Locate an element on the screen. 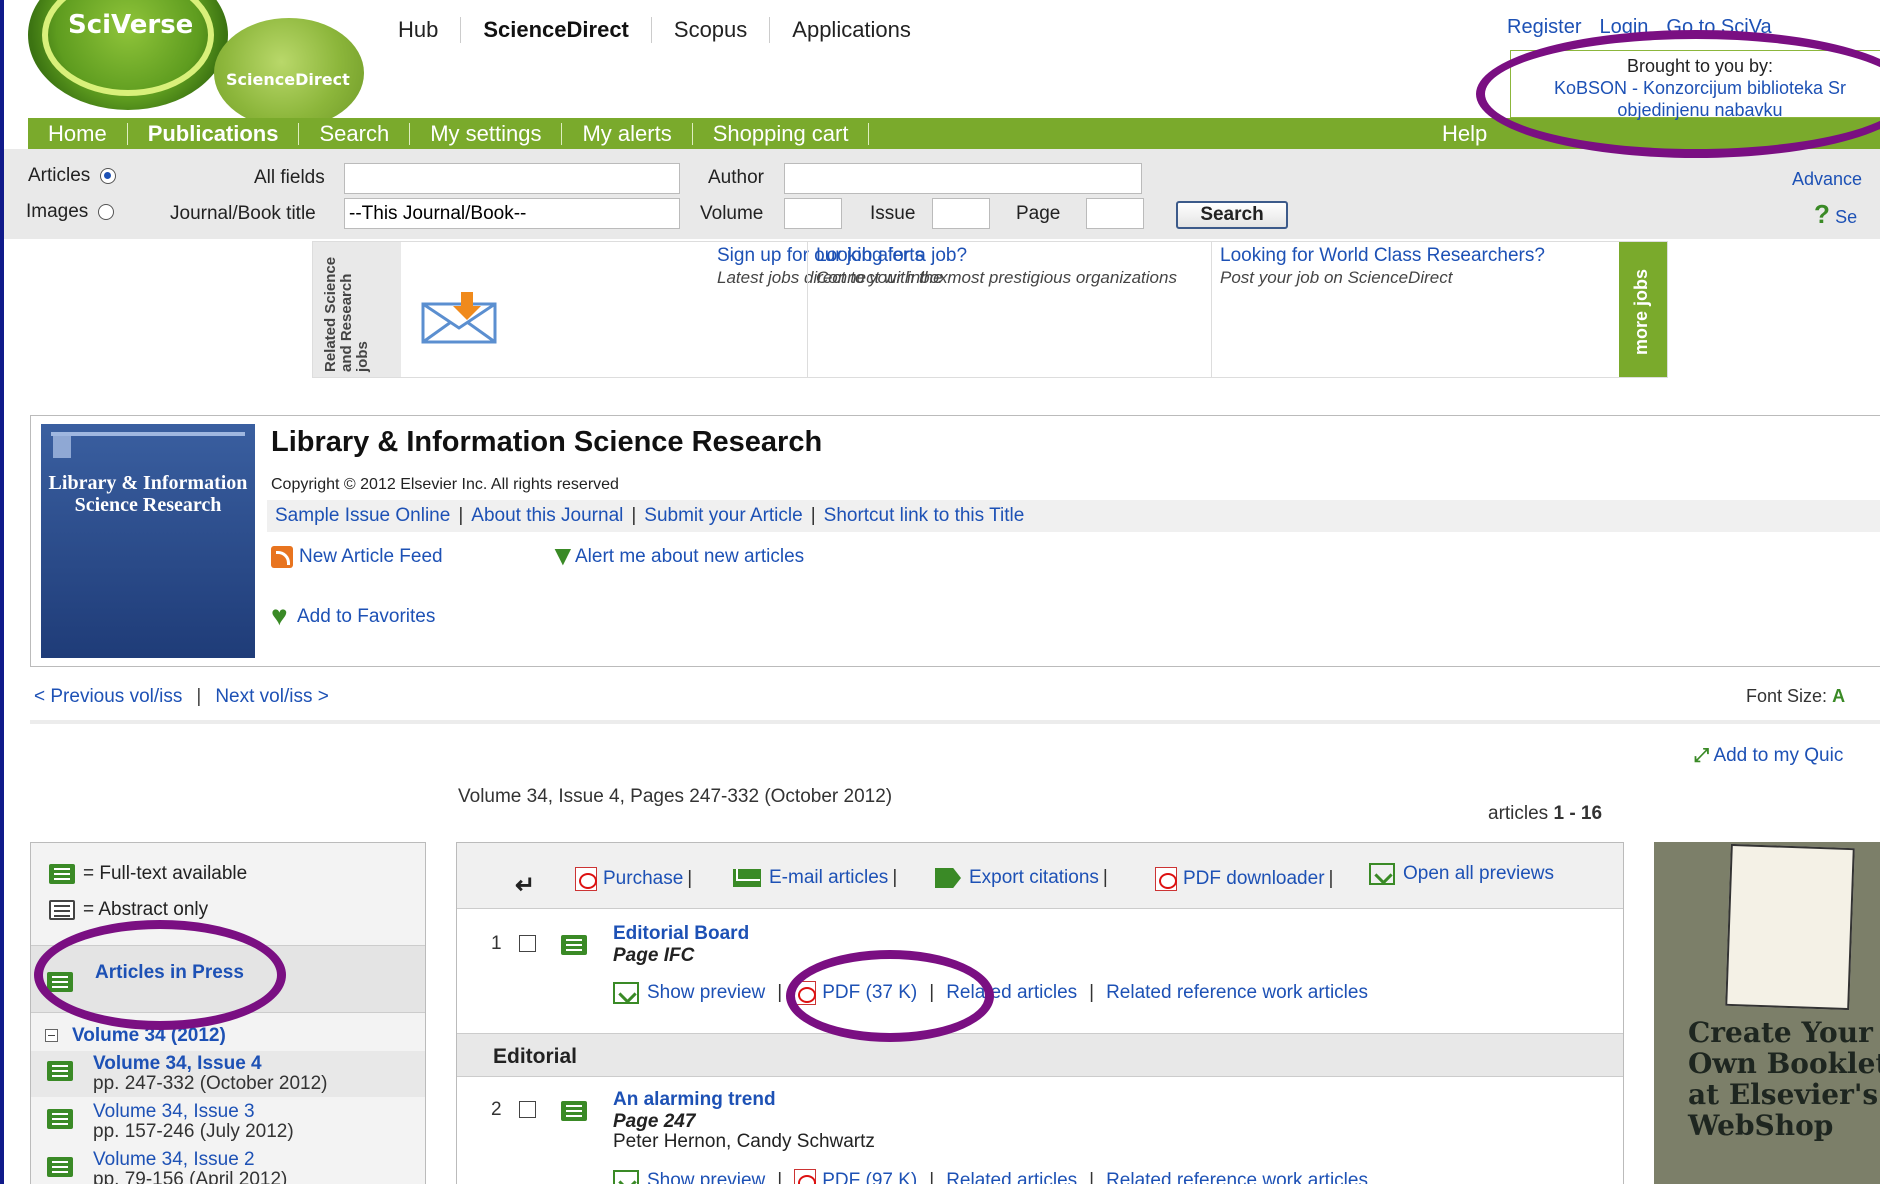  author-label: Author is located at coordinates (736, 177).